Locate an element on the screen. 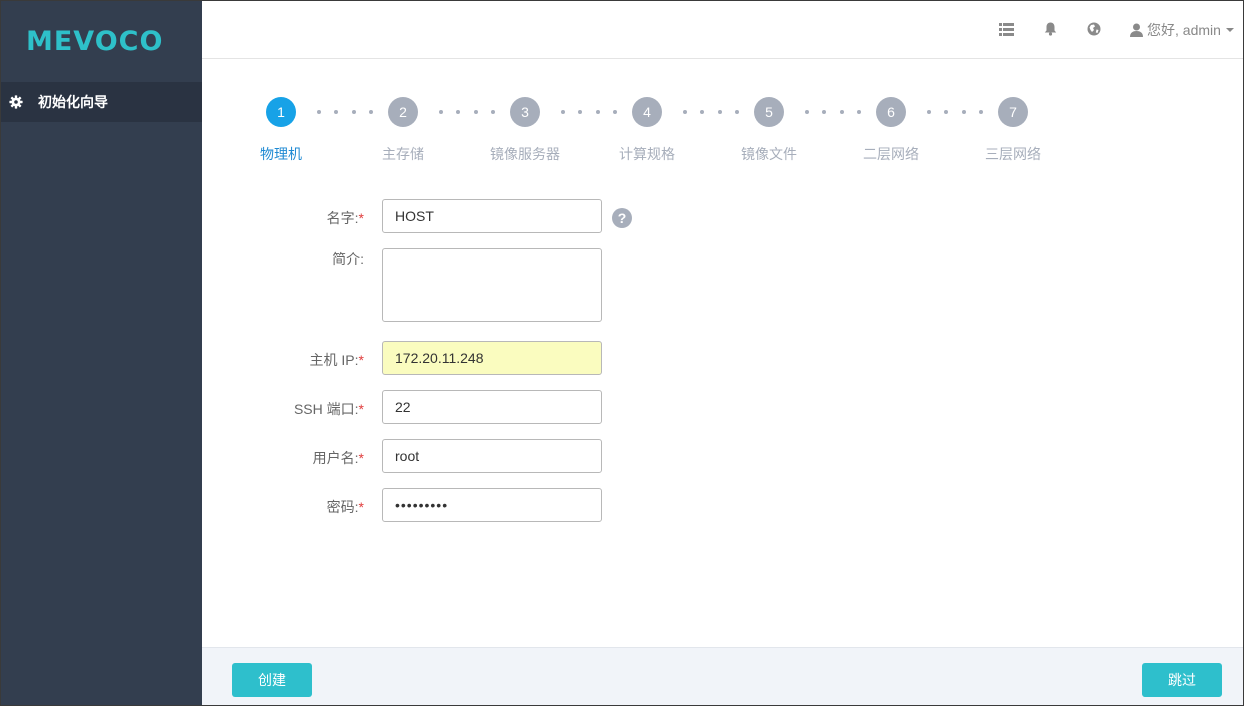 The height and width of the screenshot is (706, 1244). chevron-down-icon is located at coordinates (1229, 30).